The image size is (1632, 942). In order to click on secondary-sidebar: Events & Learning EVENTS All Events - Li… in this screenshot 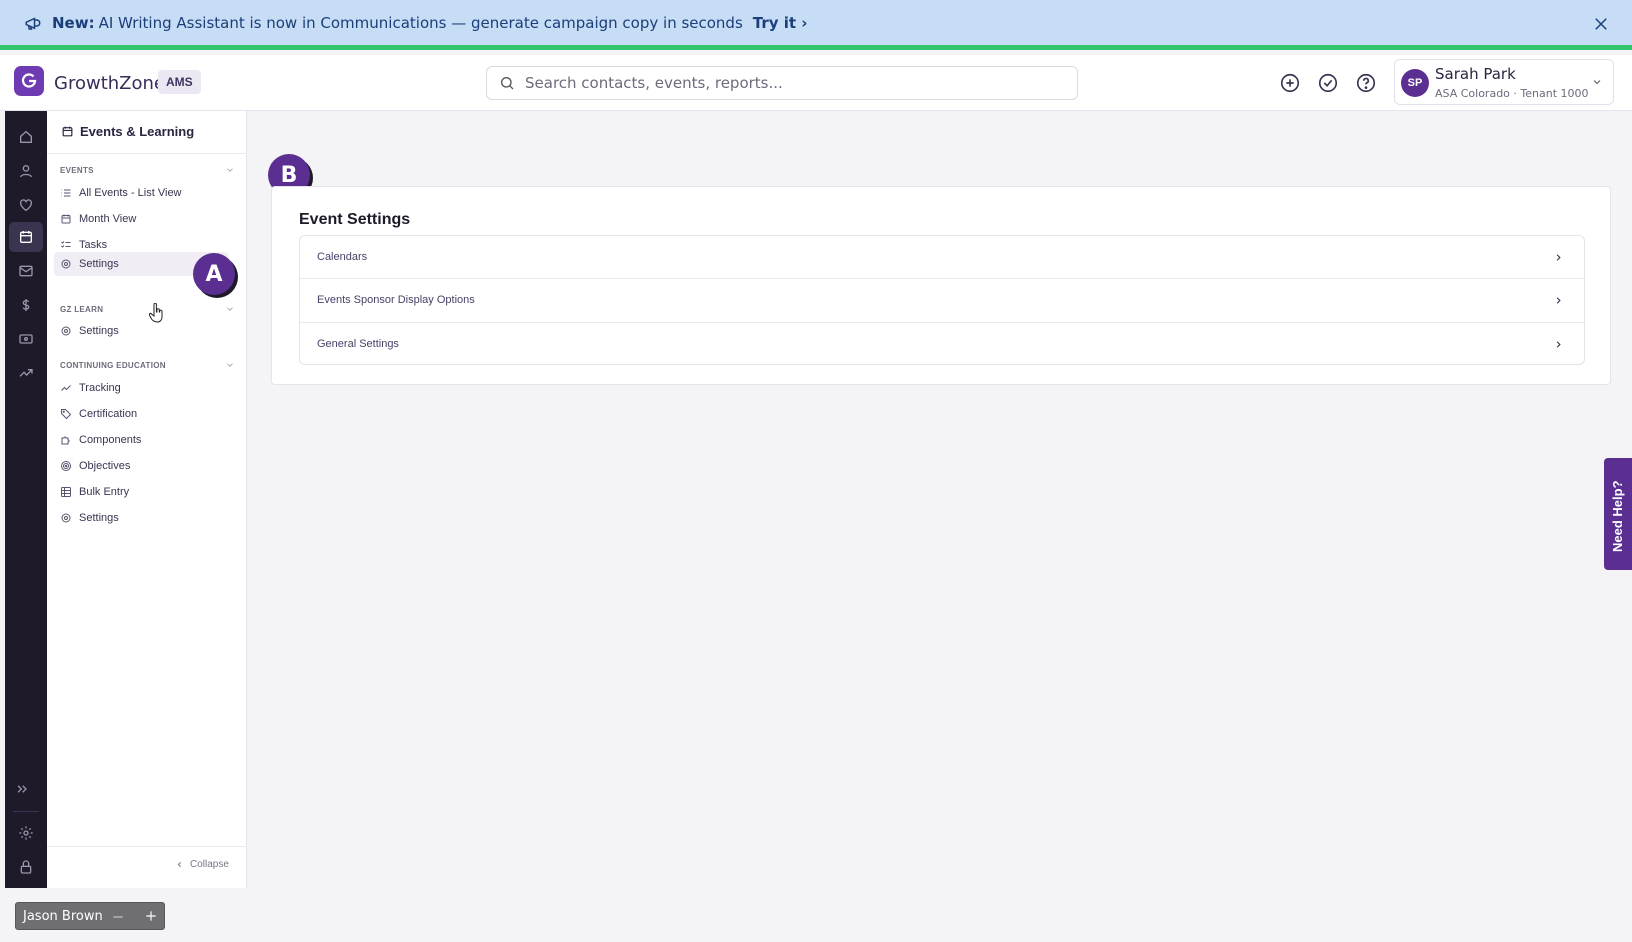, I will do `click(147, 499)`.